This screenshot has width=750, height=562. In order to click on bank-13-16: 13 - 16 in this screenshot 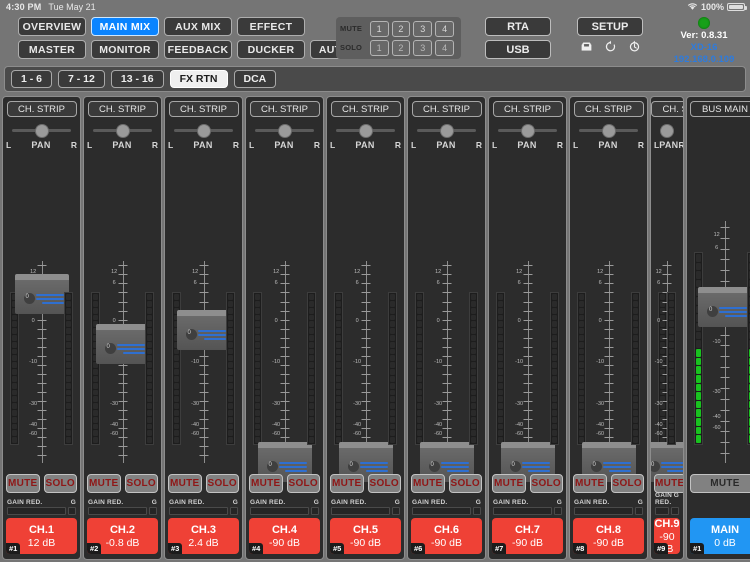, I will do `click(137, 79)`.